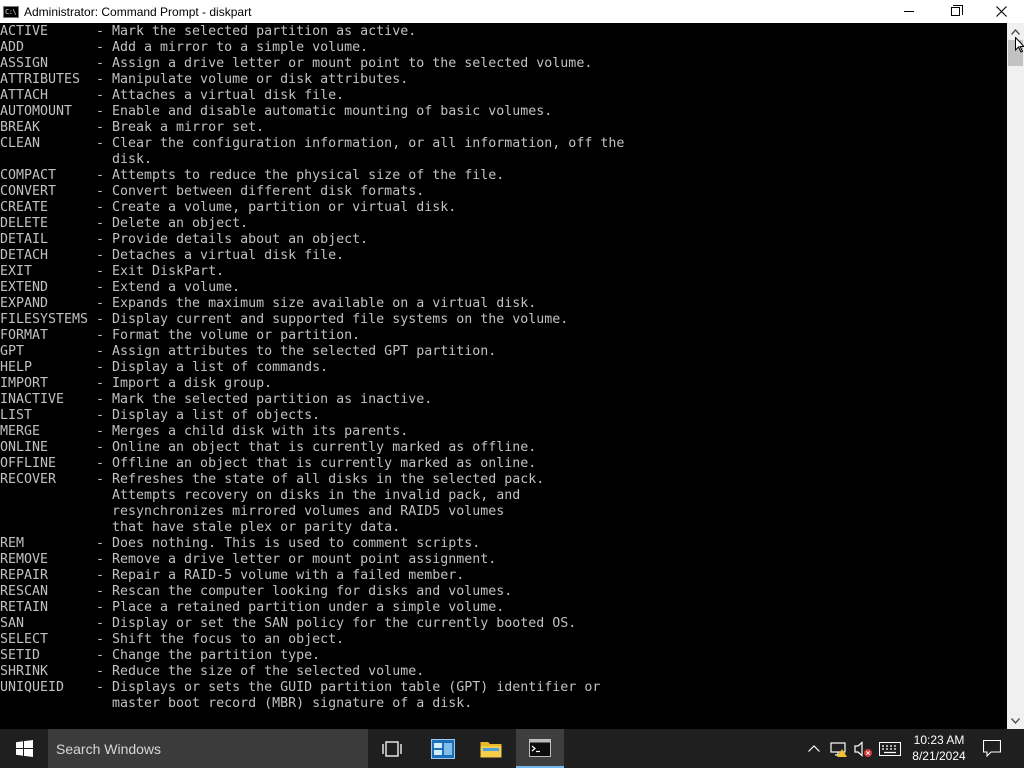  I want to click on taskbar-app-command-prompt, so click(540, 748).